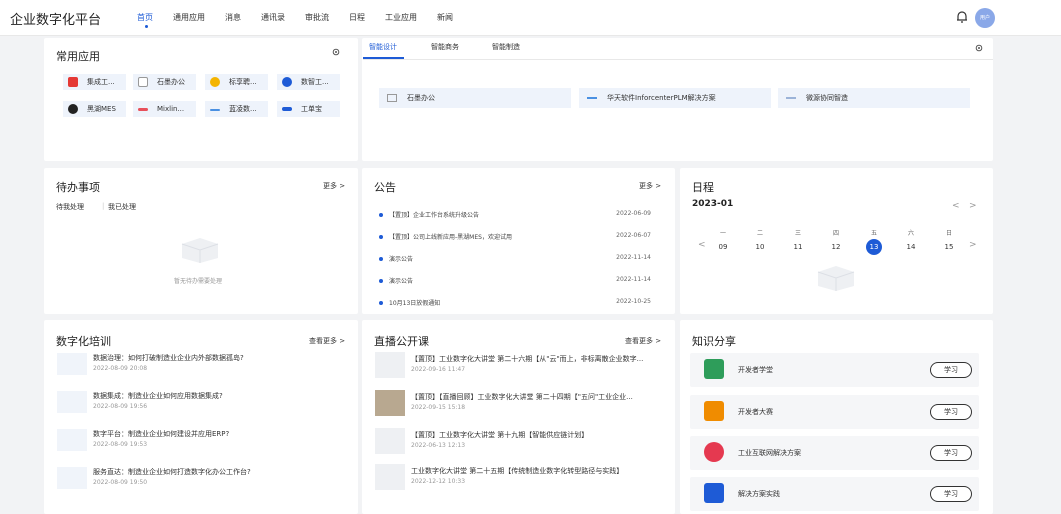 This screenshot has height=514, width=1061. I want to click on weekday-label: 日, so click(948, 233).